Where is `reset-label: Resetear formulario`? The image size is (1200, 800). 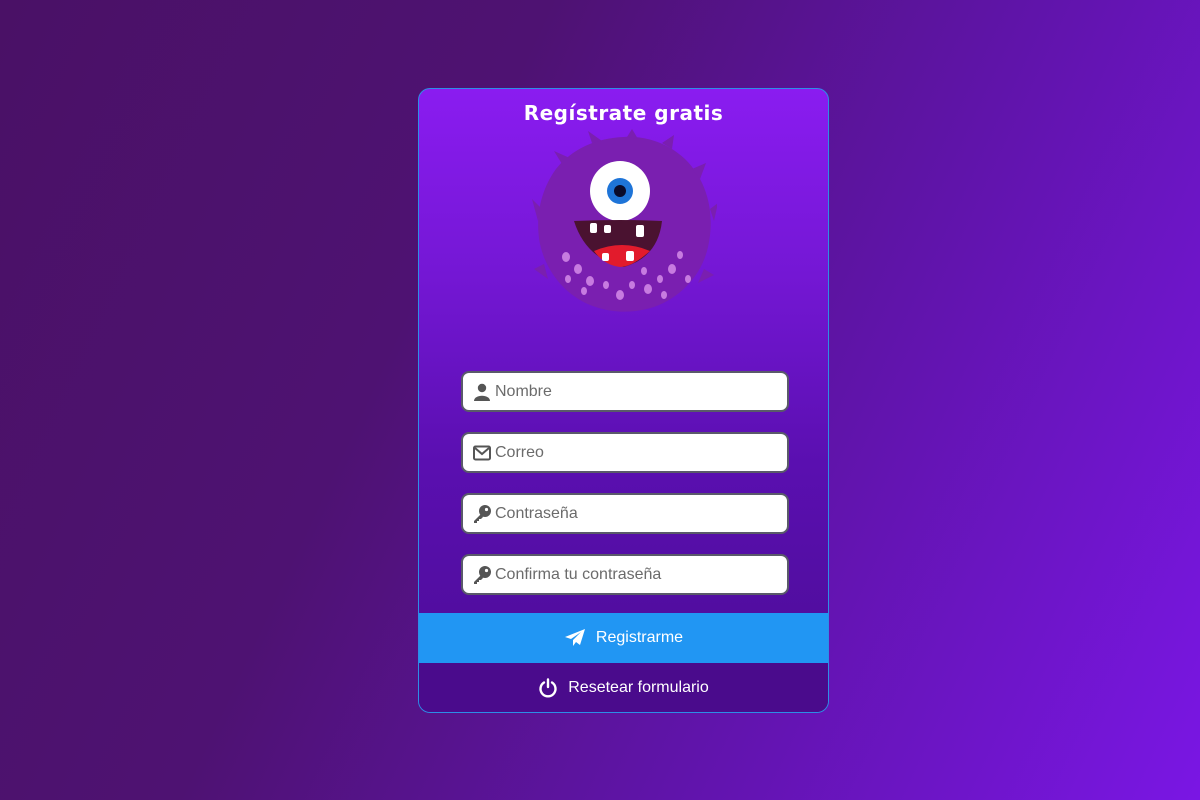
reset-label: Resetear formulario is located at coordinates (638, 687).